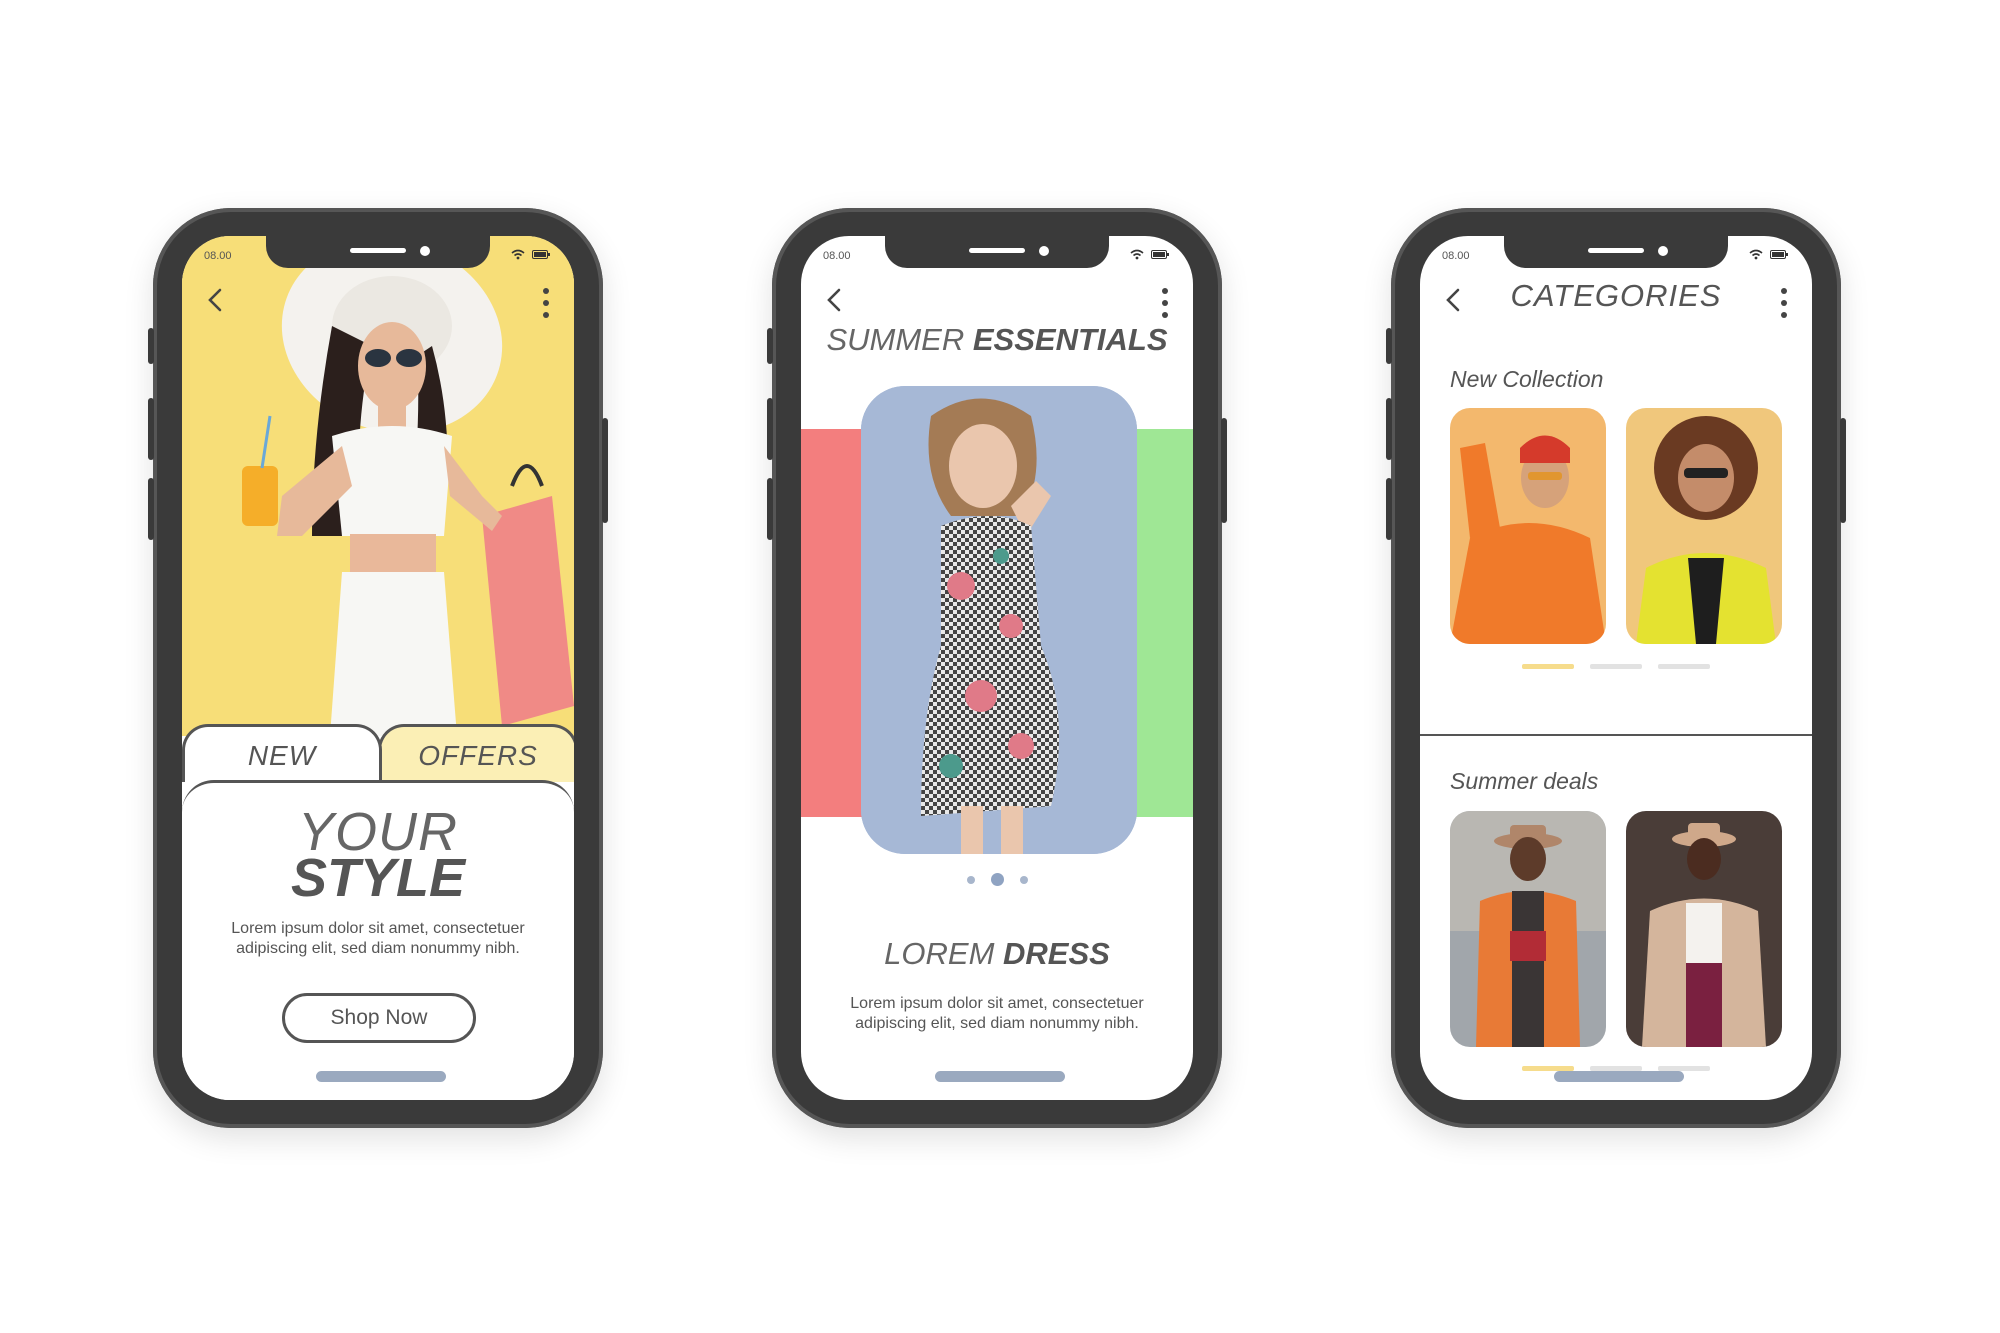 The height and width of the screenshot is (1333, 2000). What do you see at coordinates (939, 953) in the screenshot?
I see `product-name-light: LOREM` at bounding box center [939, 953].